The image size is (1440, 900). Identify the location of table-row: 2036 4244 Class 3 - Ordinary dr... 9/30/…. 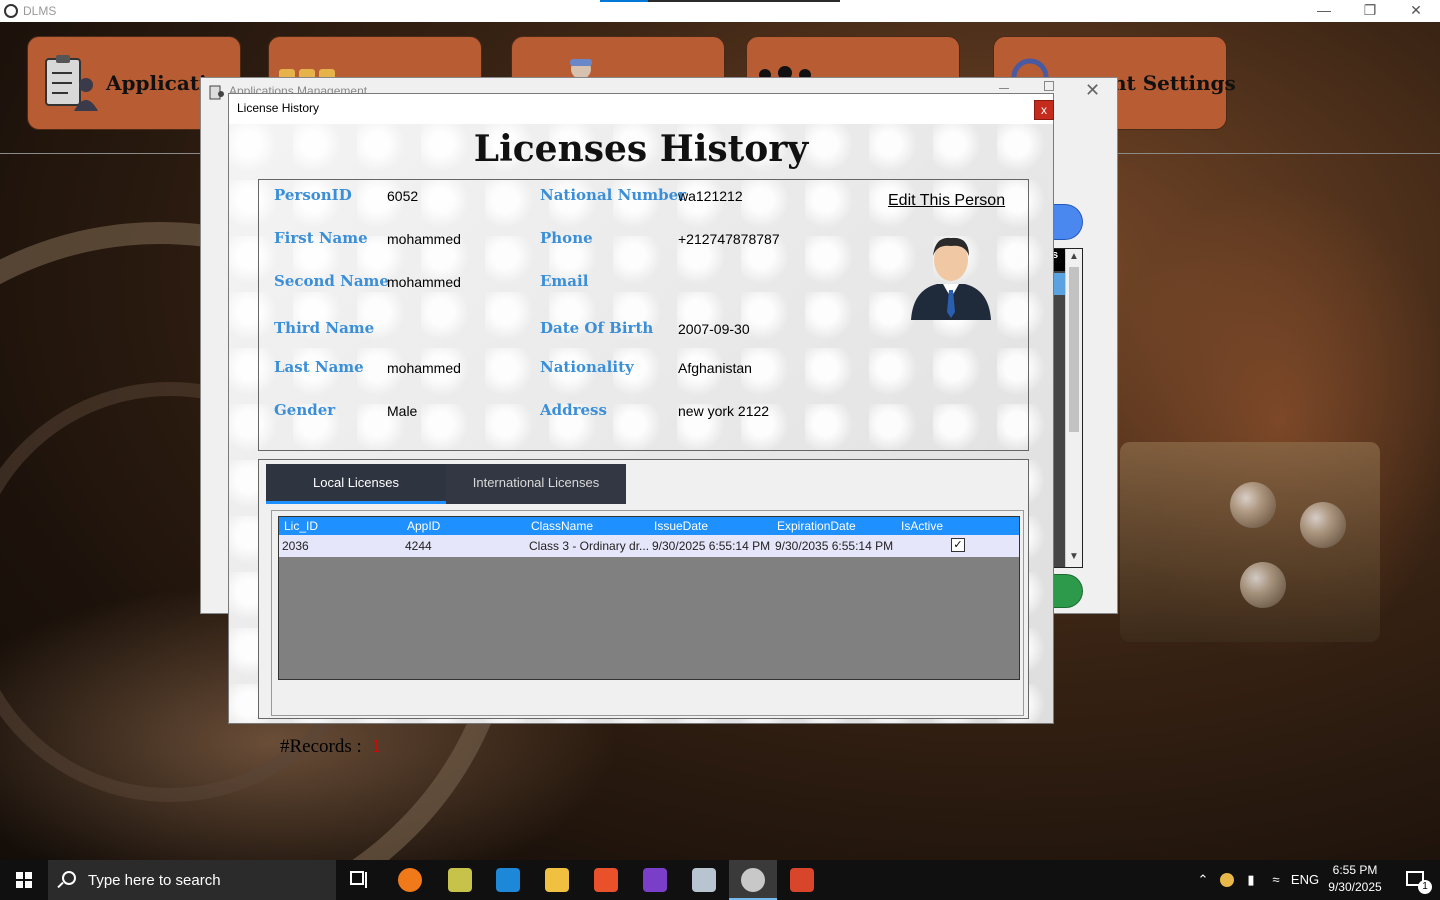
(649, 546).